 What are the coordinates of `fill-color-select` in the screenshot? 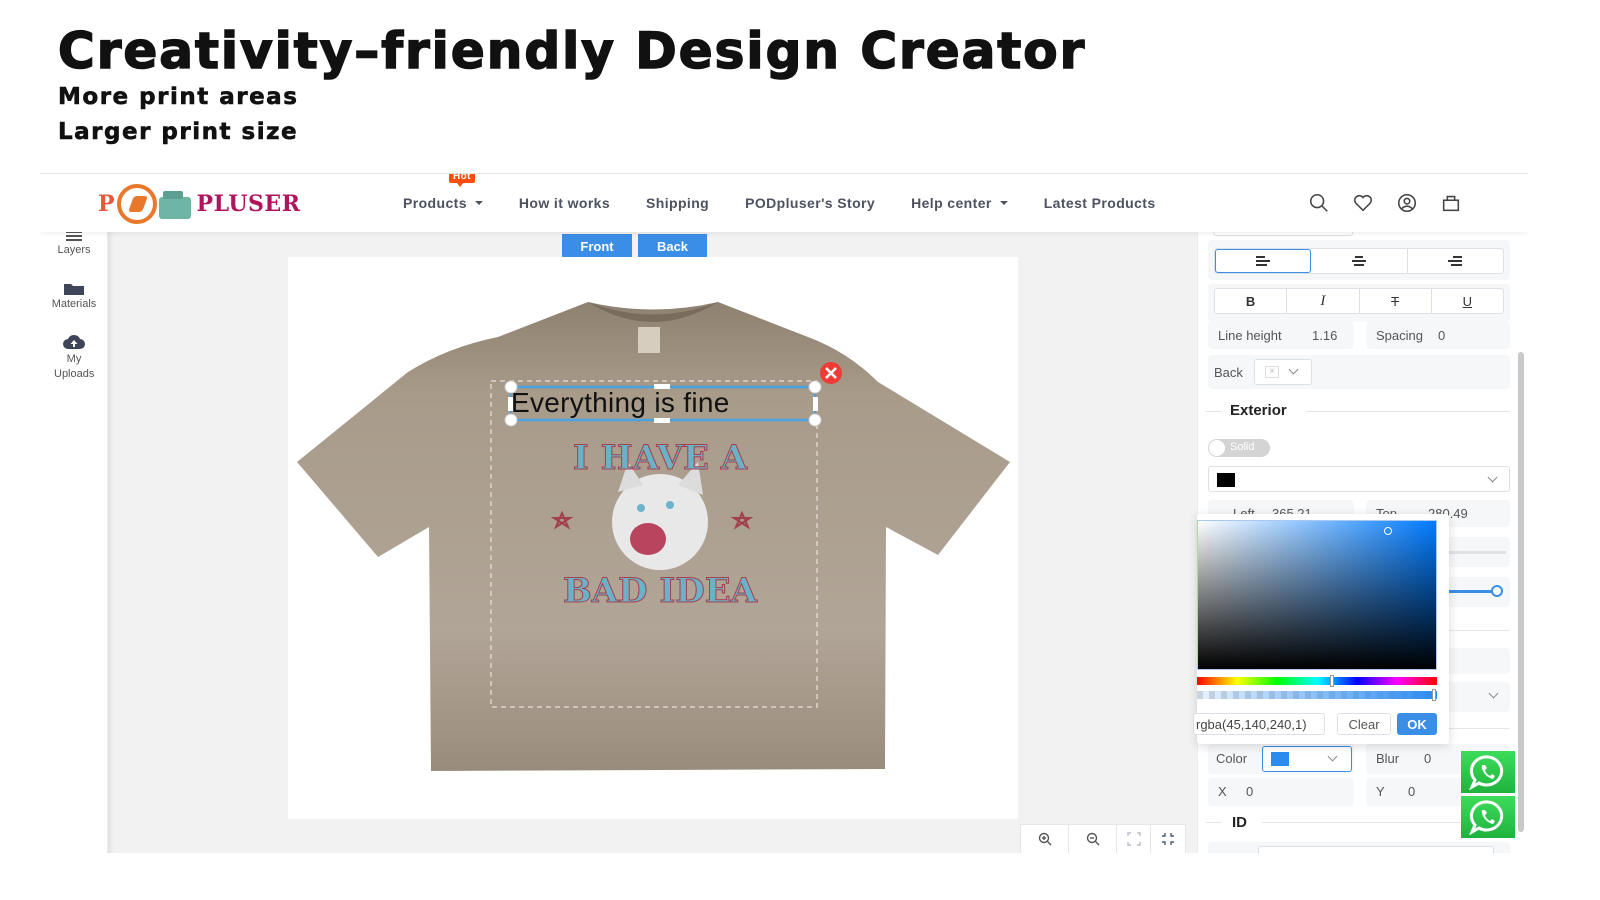 It's located at (1359, 479).